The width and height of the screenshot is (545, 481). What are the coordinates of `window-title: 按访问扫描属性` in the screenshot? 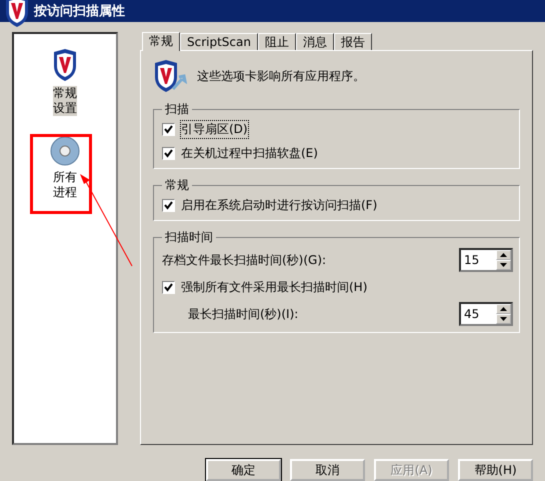 It's located at (79, 11).